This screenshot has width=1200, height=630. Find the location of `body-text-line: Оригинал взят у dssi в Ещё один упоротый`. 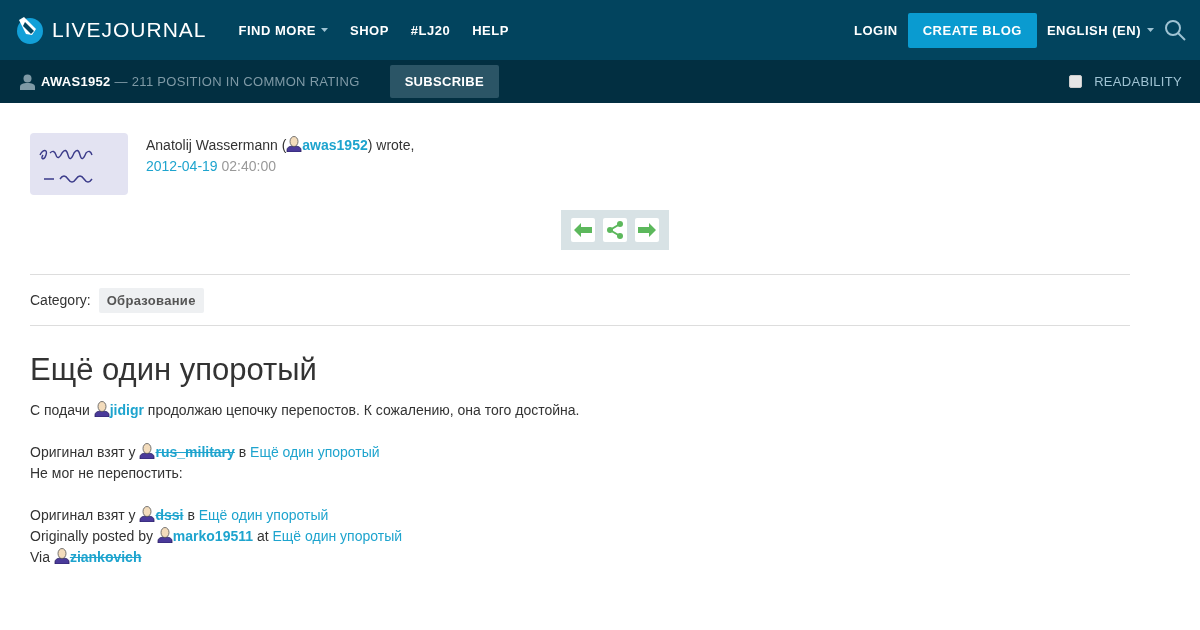

body-text-line: Оригинал взят у dssi в Ещё один упоротый is located at coordinates (180, 515).